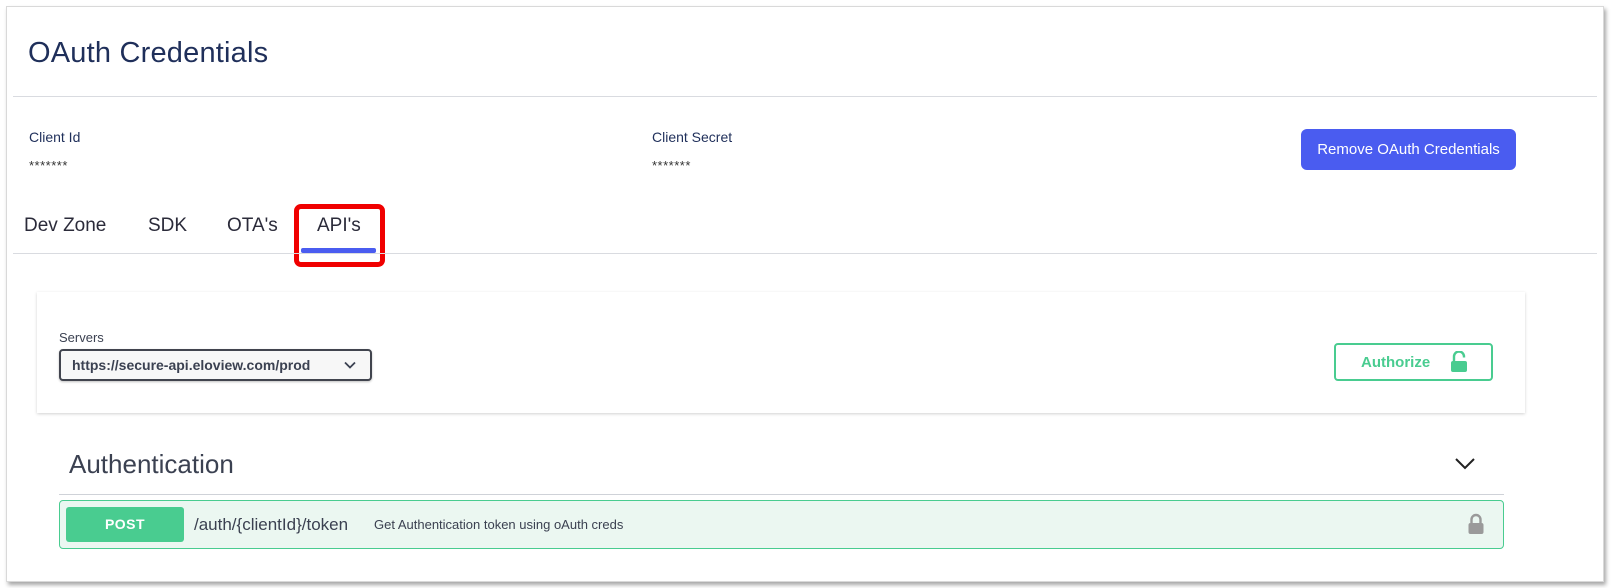  I want to click on tab-dev-zone: Dev Zone, so click(65, 226).